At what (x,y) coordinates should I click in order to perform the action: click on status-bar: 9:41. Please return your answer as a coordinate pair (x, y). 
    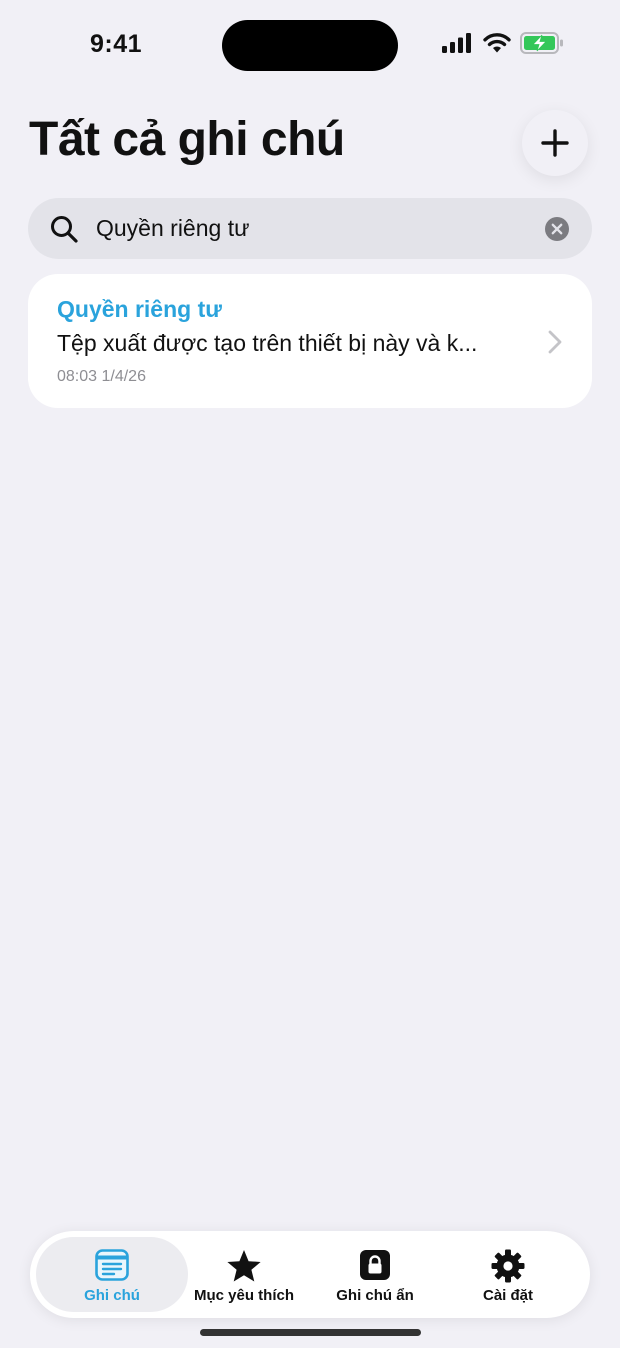
    Looking at the image, I should click on (310, 46).